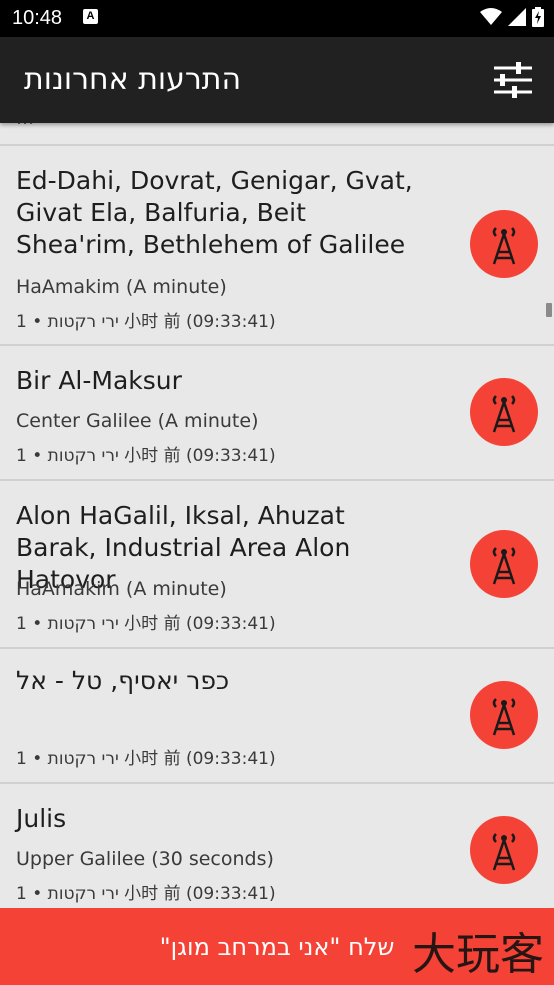  I want to click on app-bar: התרעות אחרונות, so click(277, 80).